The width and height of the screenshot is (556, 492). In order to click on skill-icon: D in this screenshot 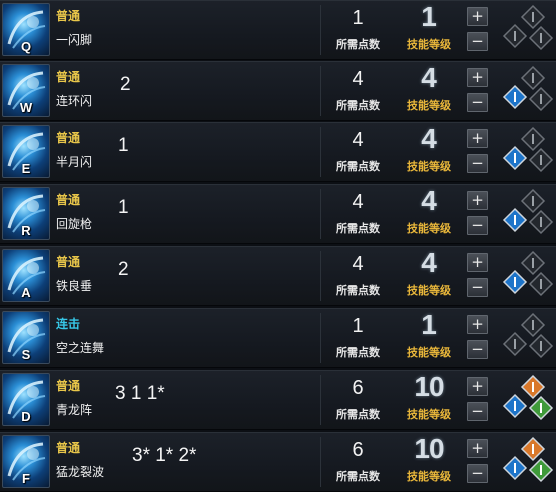, I will do `click(26, 399)`.